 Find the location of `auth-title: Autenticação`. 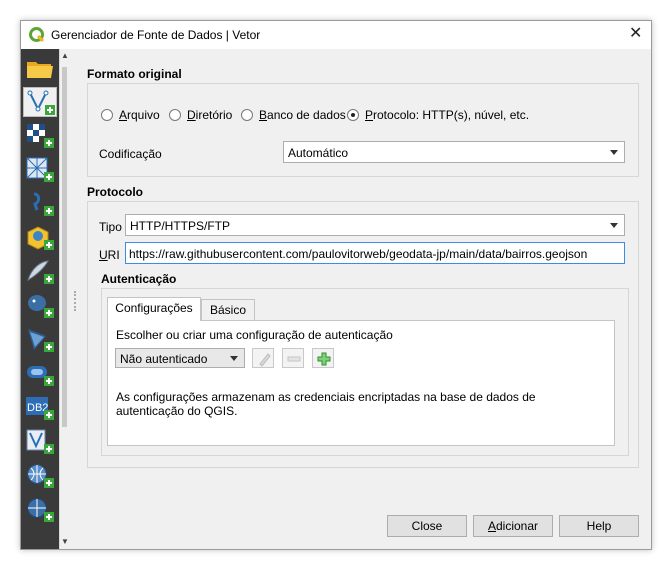

auth-title: Autenticação is located at coordinates (139, 279).